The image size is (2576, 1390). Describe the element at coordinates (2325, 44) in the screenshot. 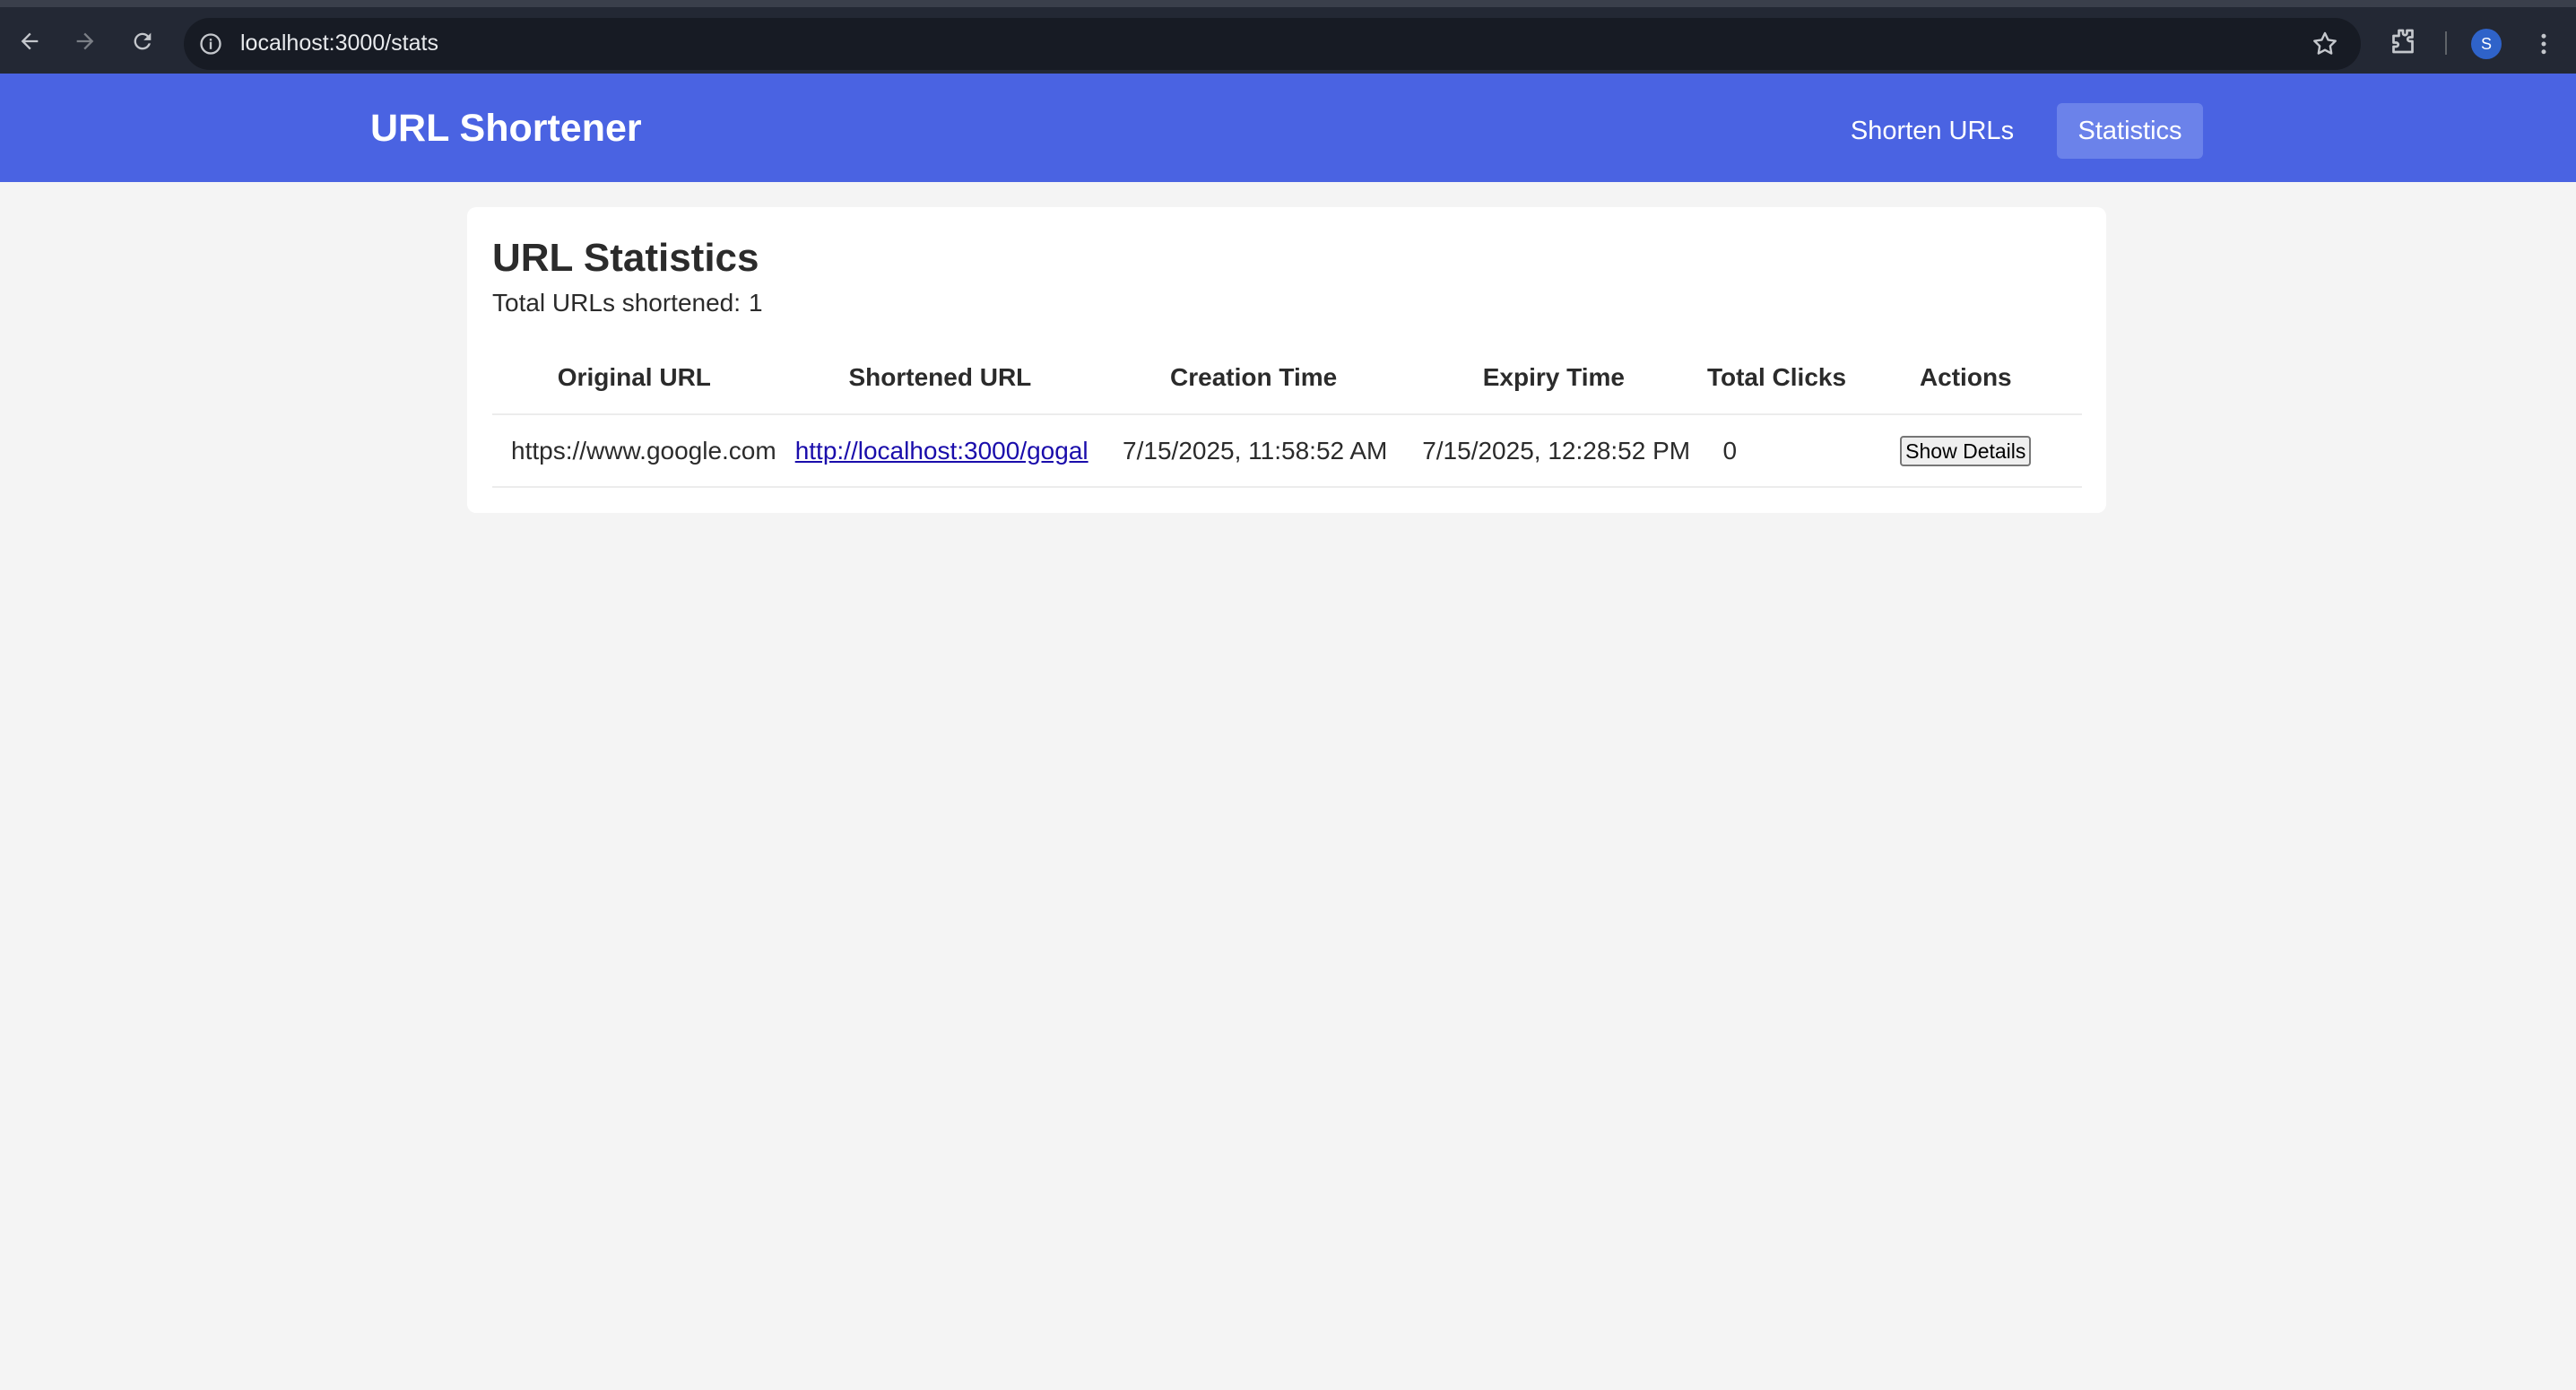

I see `bookmark-star-icon` at that location.